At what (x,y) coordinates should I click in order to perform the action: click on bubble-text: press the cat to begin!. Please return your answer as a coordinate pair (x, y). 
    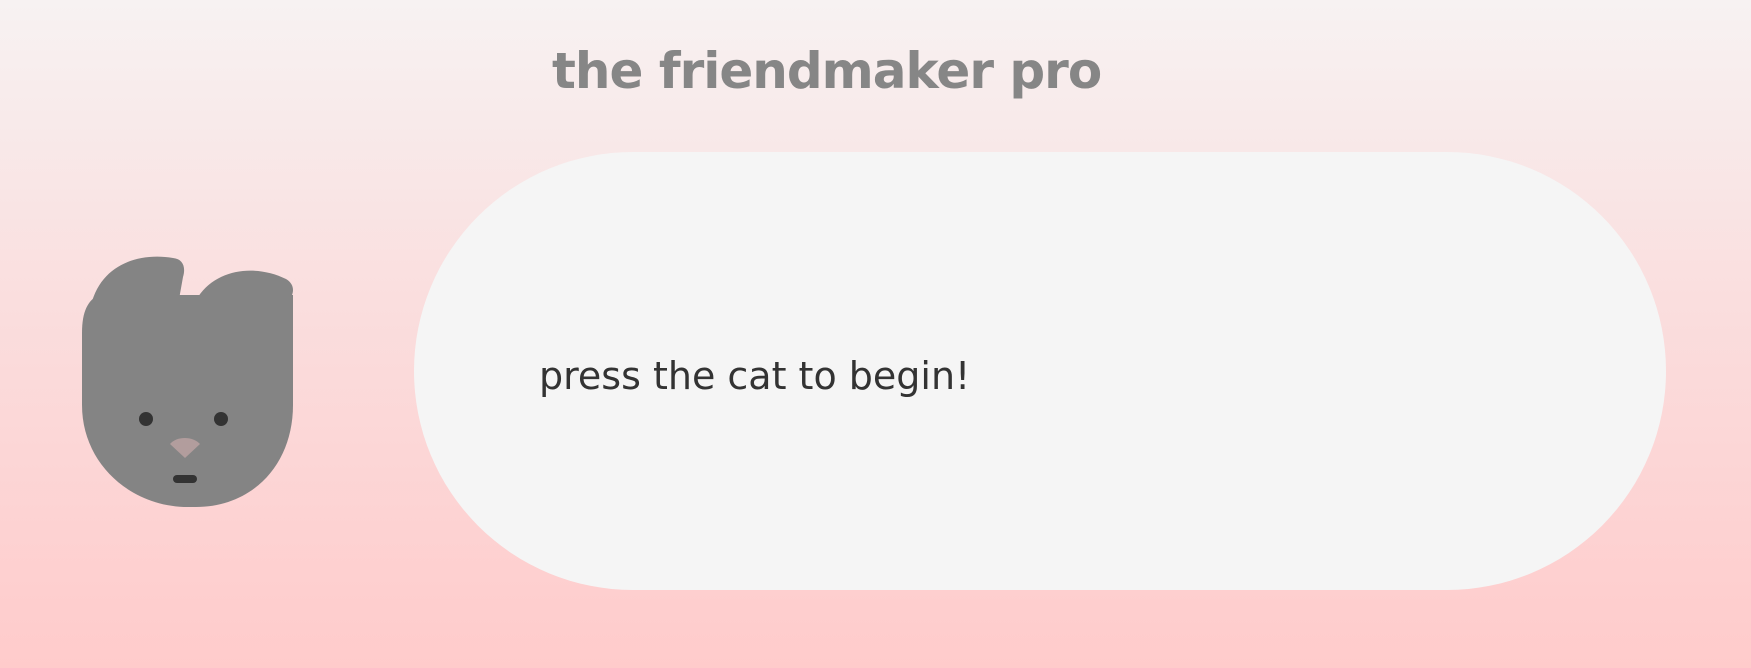
    Looking at the image, I should click on (755, 376).